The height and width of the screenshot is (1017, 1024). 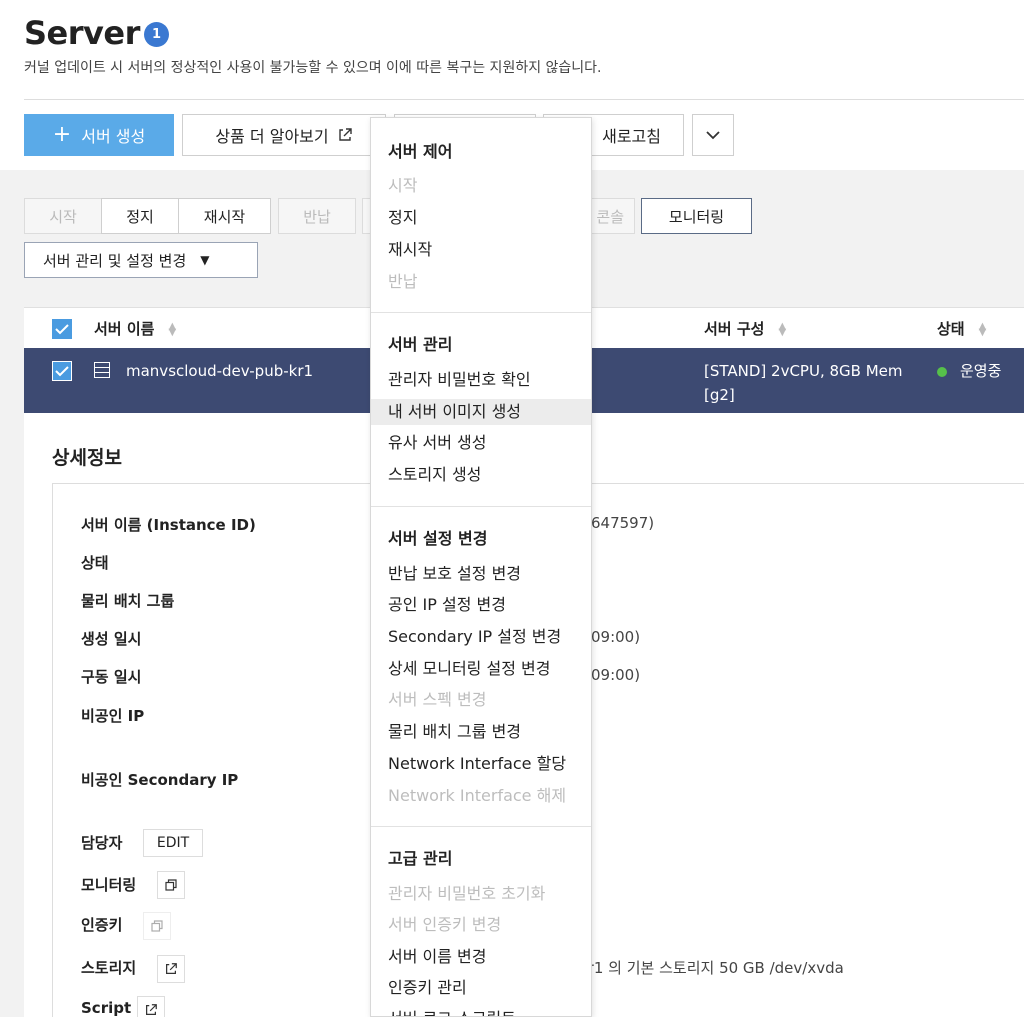 What do you see at coordinates (981, 371) in the screenshot?
I see `server-status-label: 운영중` at bounding box center [981, 371].